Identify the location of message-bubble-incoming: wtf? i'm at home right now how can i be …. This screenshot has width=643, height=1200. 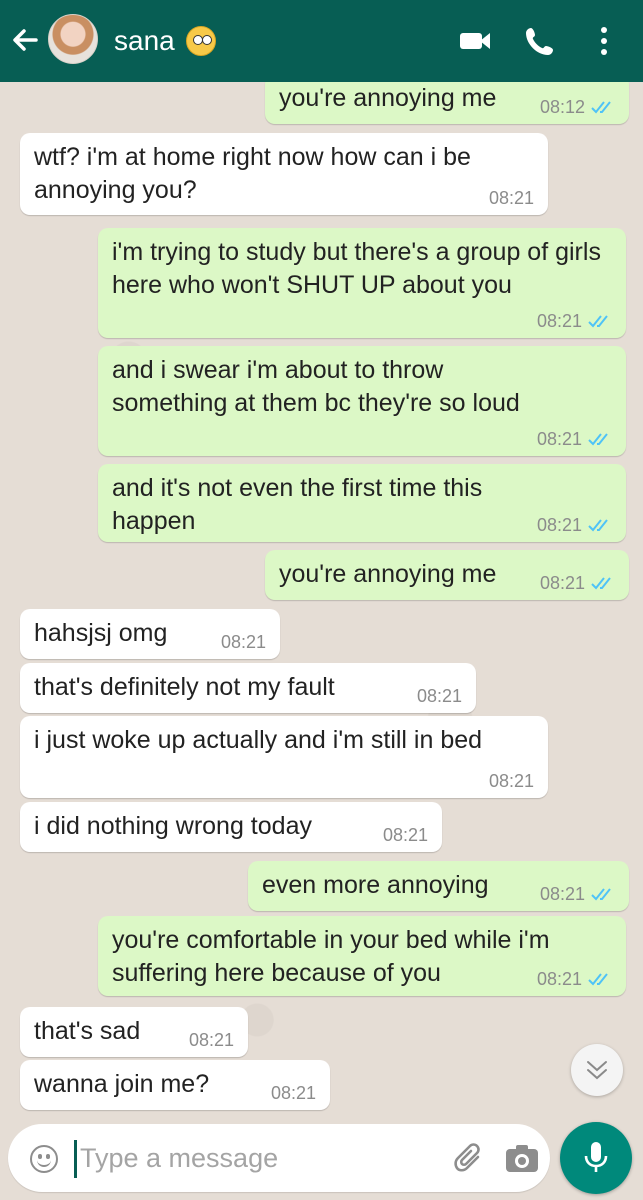
(284, 174).